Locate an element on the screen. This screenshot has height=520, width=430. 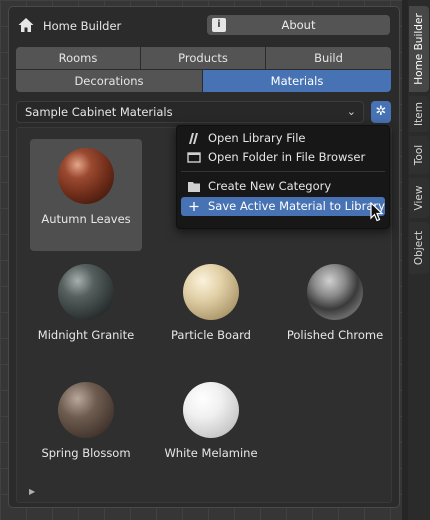
home-icon is located at coordinates (26, 25).